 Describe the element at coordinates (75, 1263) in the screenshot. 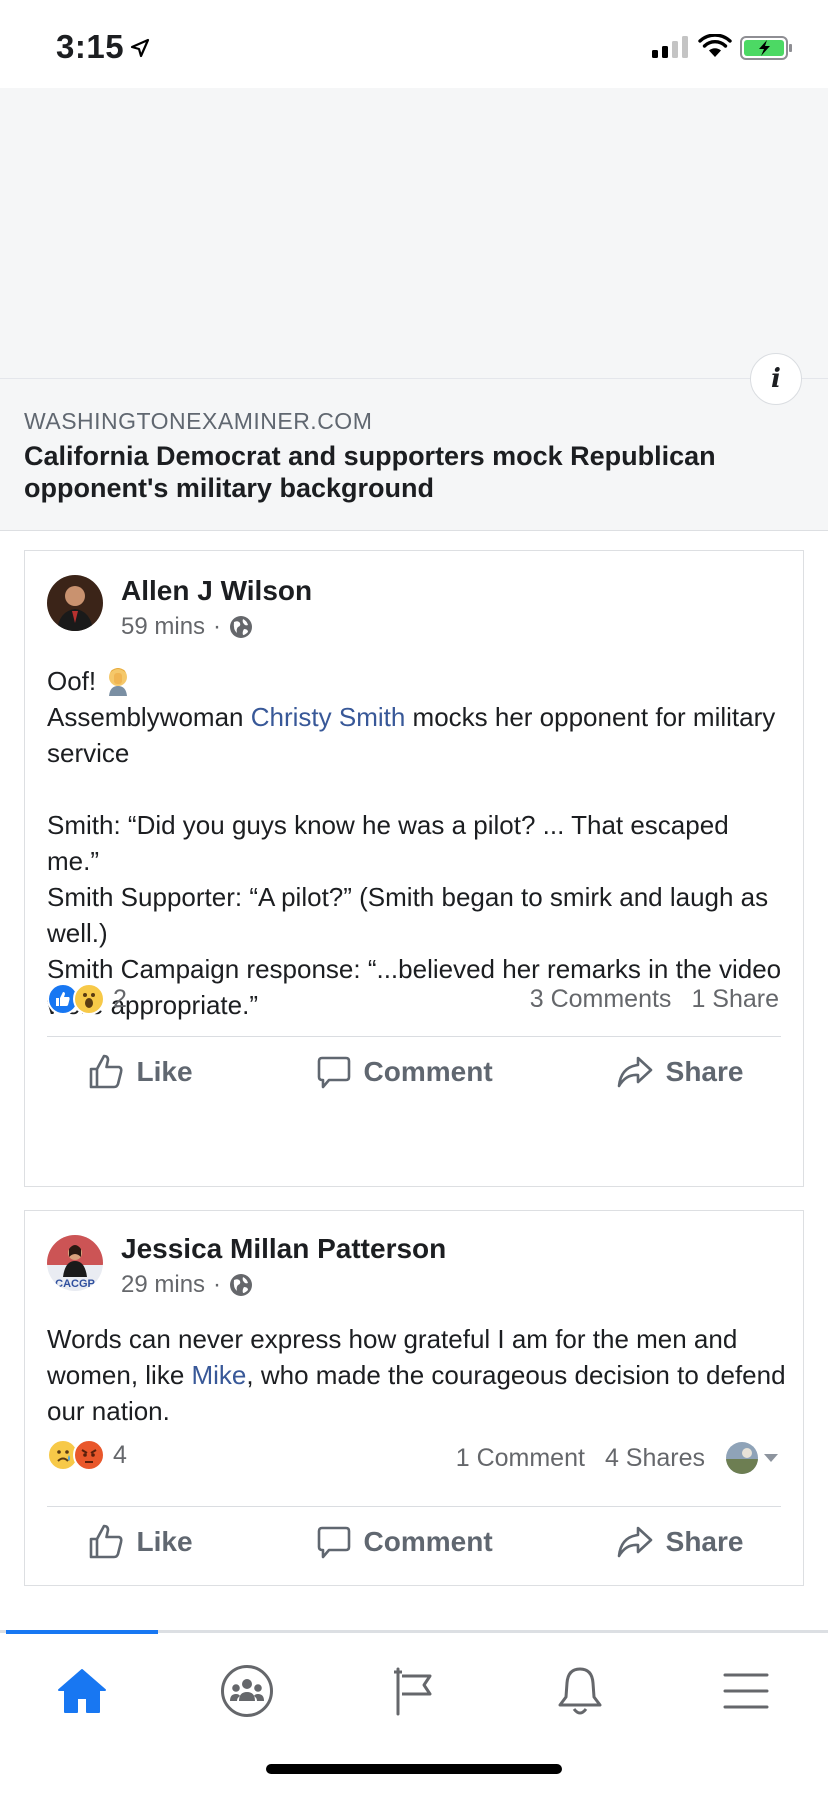

I see `avatar: CACGP` at that location.